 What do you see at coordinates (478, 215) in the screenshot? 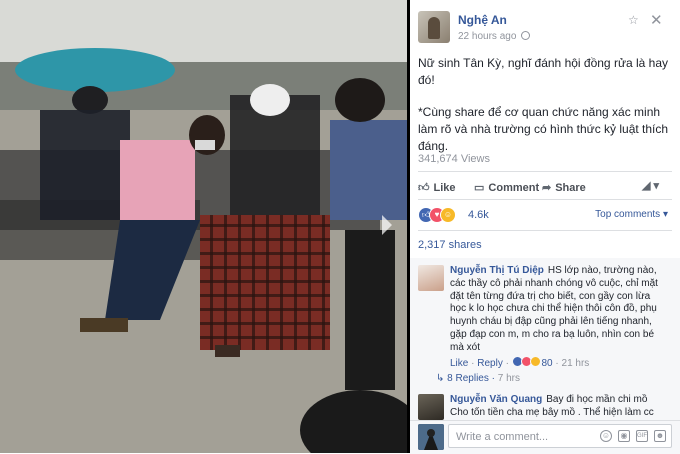
I see `reaction-count: 4.6k` at bounding box center [478, 215].